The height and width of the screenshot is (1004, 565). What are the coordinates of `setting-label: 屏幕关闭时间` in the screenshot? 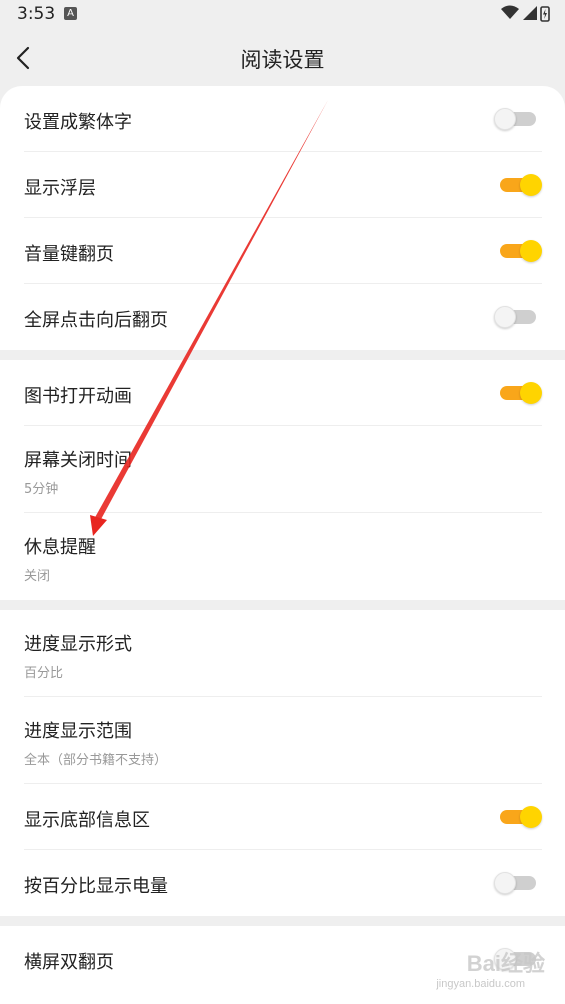 It's located at (78, 460).